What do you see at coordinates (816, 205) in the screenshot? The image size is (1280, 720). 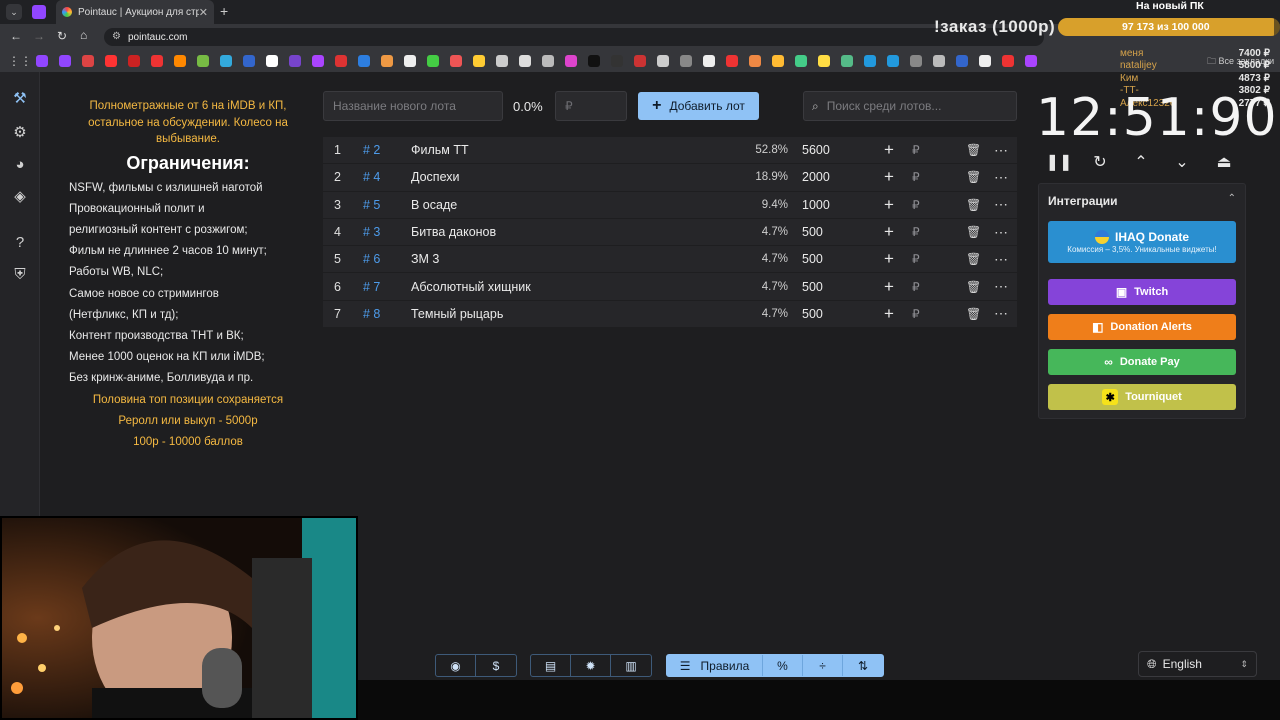 I see `lot-amount: 1000` at bounding box center [816, 205].